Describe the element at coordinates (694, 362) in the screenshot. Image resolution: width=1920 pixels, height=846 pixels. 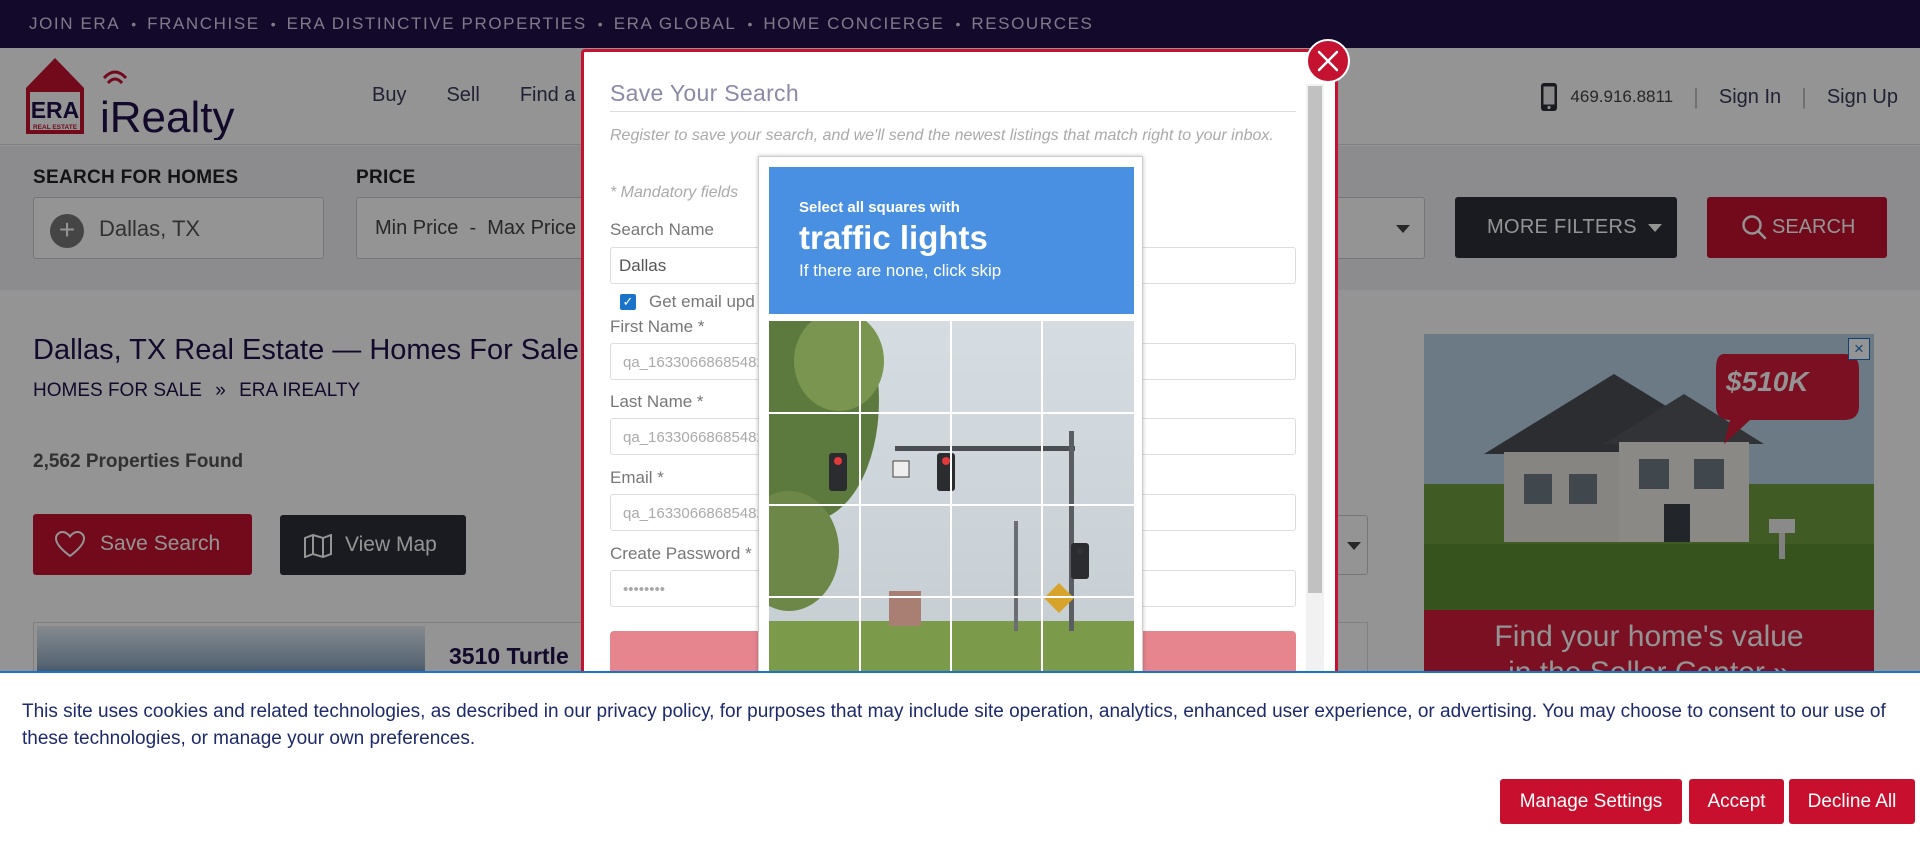
I see `first-name-value: qa_16330668685482` at that location.